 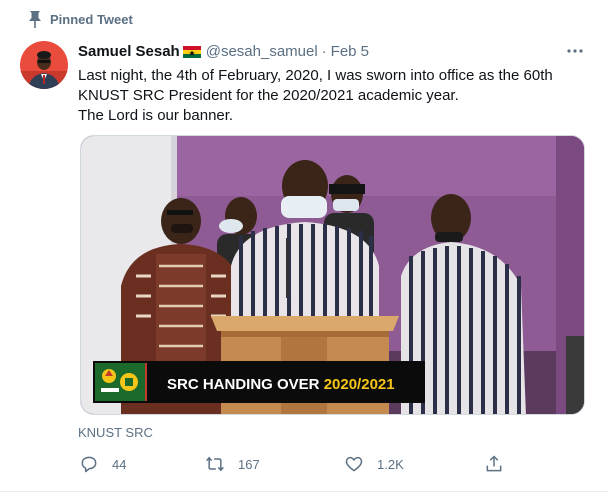 I want to click on banner-year: 2020/2021, so click(x=359, y=384).